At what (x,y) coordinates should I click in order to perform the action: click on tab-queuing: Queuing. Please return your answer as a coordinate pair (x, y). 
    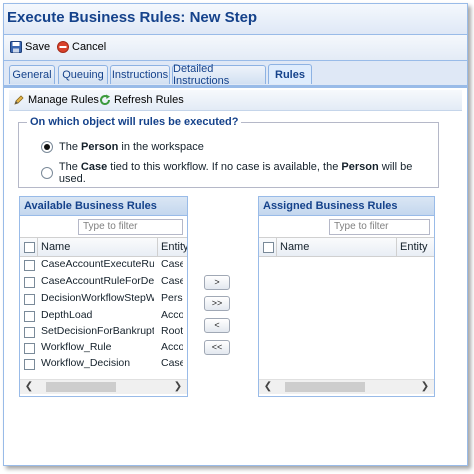
    Looking at the image, I should click on (83, 74).